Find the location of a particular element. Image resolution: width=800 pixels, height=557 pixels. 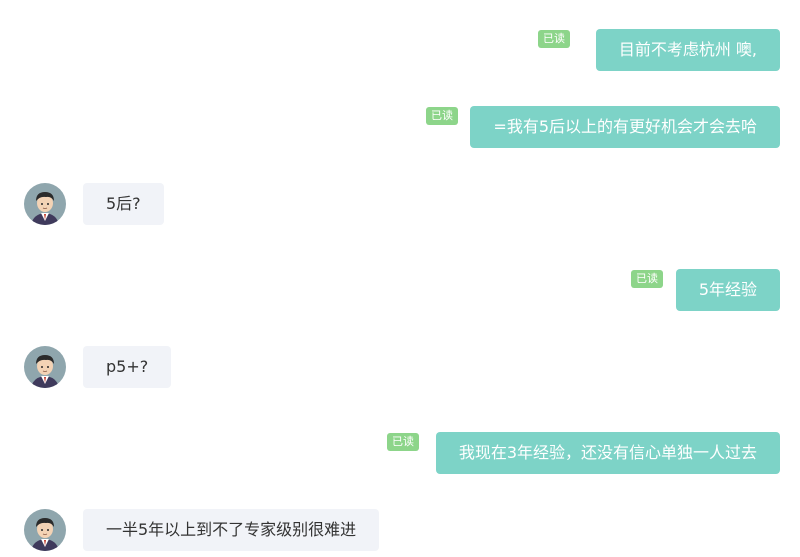

incoming-message-bubble: 一半5年以上到不了专家级别很难进 is located at coordinates (231, 530).